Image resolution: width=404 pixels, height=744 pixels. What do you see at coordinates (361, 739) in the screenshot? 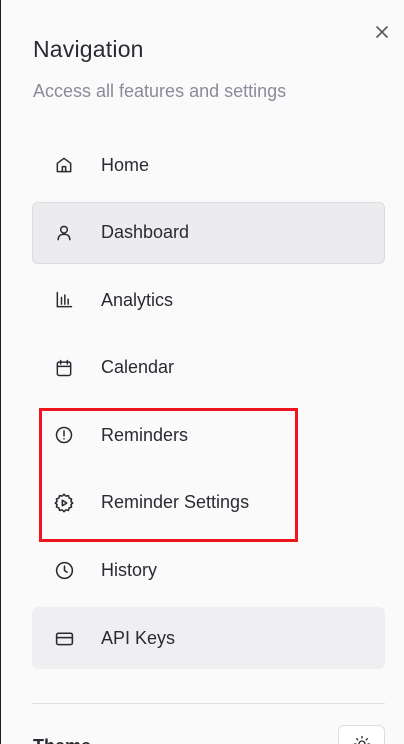
I see `sun-icon` at bounding box center [361, 739].